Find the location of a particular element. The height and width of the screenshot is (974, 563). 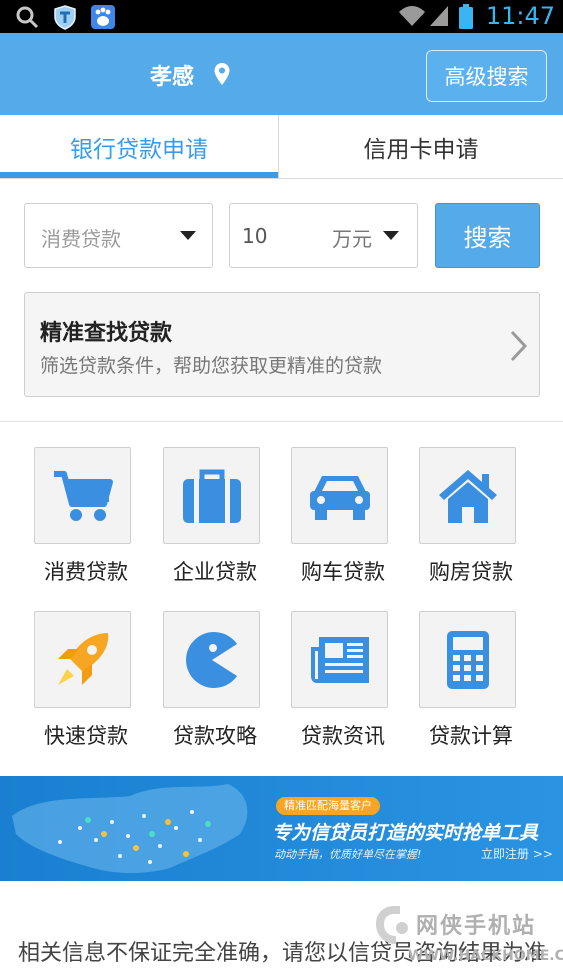

section-divider is located at coordinates (281, 421).